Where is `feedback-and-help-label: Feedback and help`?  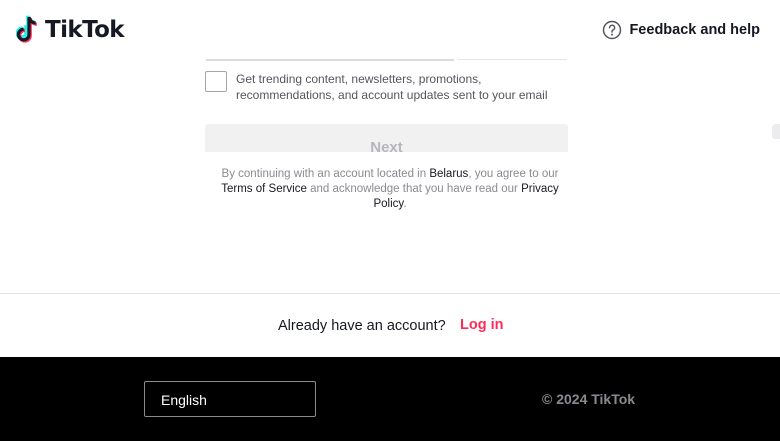
feedback-and-help-label: Feedback and help is located at coordinates (694, 30).